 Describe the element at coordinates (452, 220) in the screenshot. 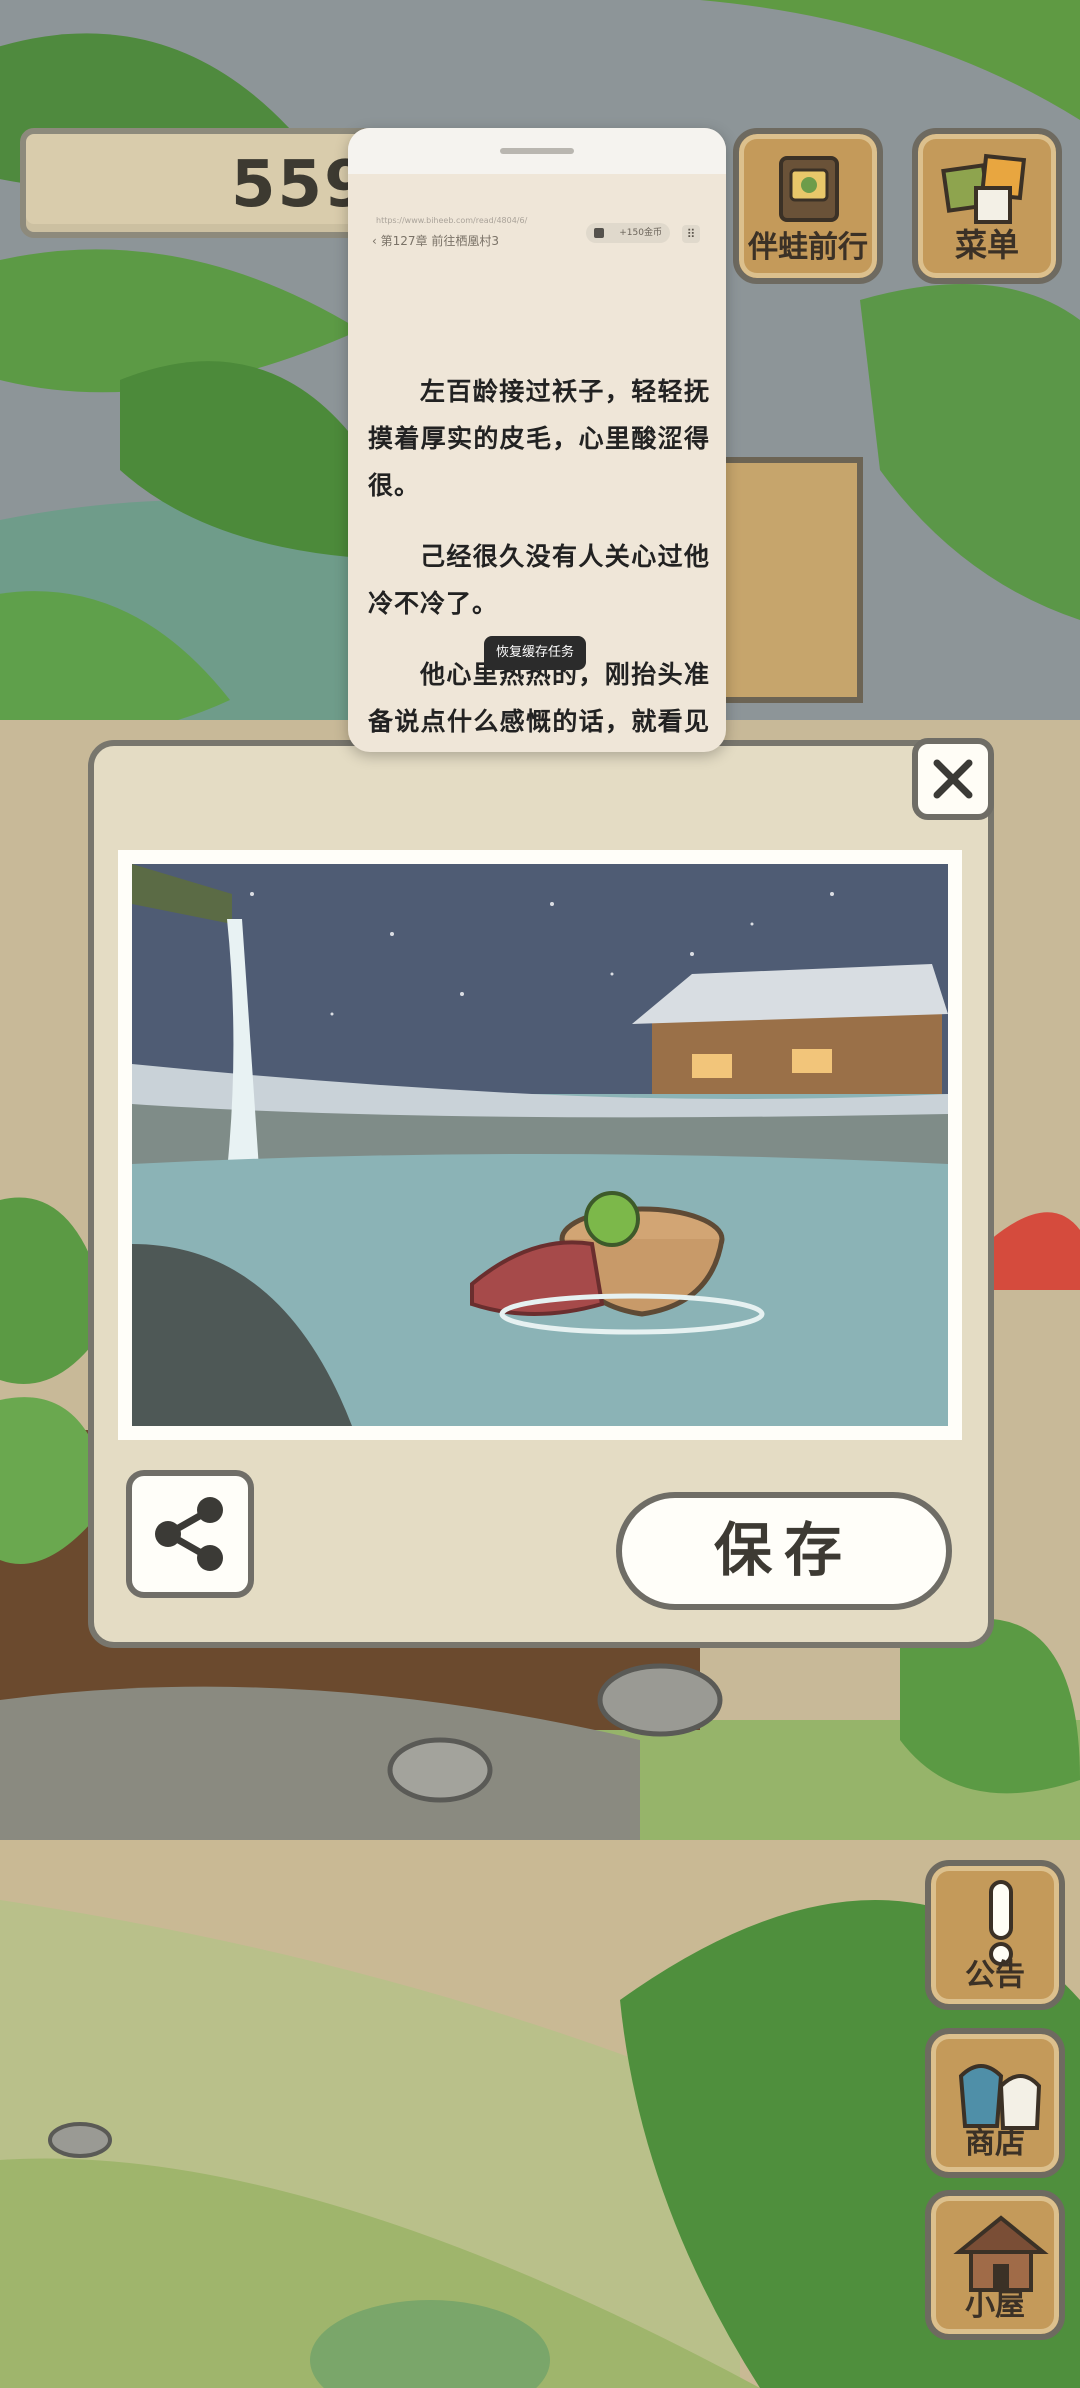

I see `reader-url: https://www.biheeb.com/read/4804/6/` at that location.